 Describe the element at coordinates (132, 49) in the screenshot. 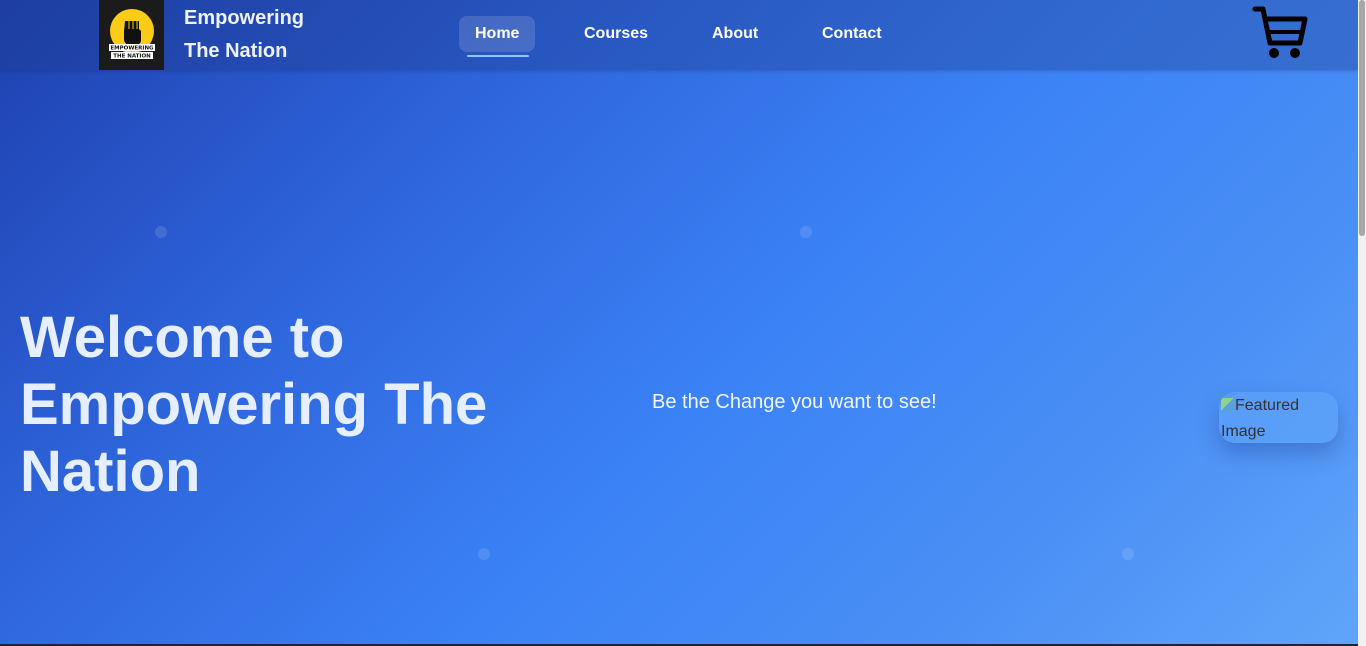

I see `logo-text-line1: EMPOWERING` at that location.